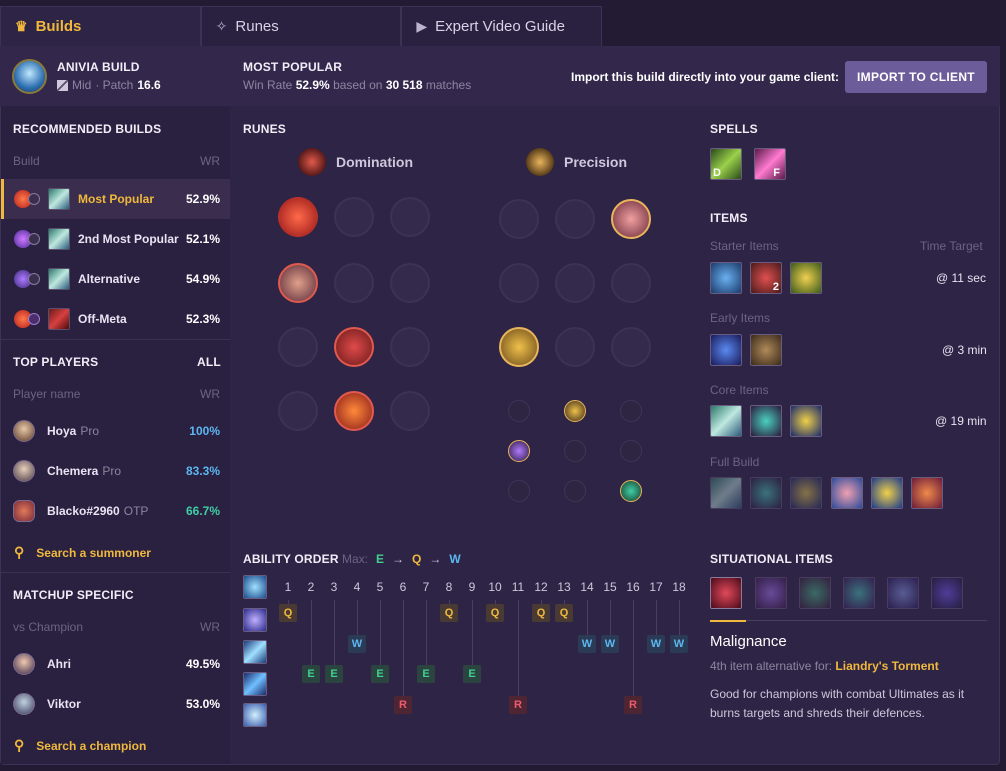 The width and height of the screenshot is (1006, 771). I want to click on player-row: Blacko#2960 OTP 66.7%, so click(115, 511).